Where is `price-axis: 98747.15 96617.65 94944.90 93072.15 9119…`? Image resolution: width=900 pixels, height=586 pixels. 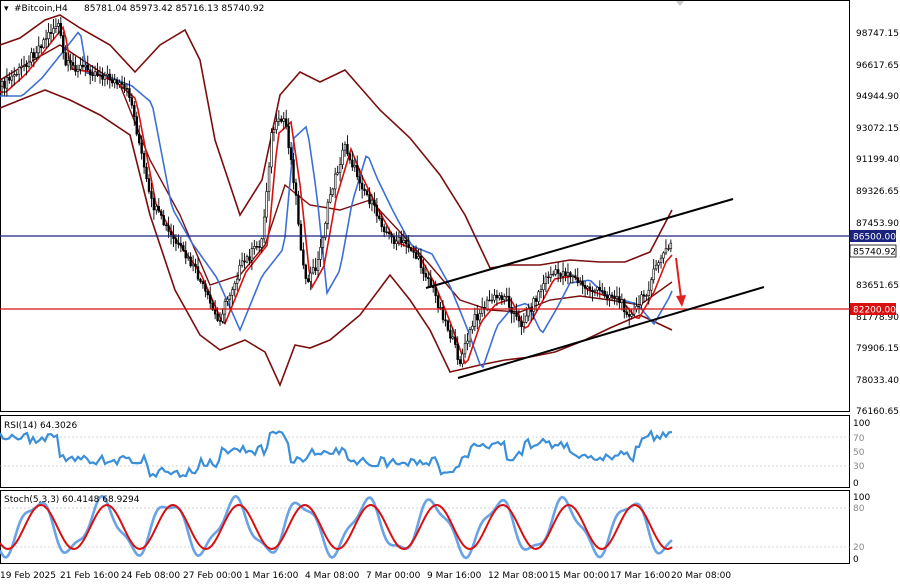
price-axis: 98747.15 96617.65 94944.90 93072.15 9119… is located at coordinates (877, 223).